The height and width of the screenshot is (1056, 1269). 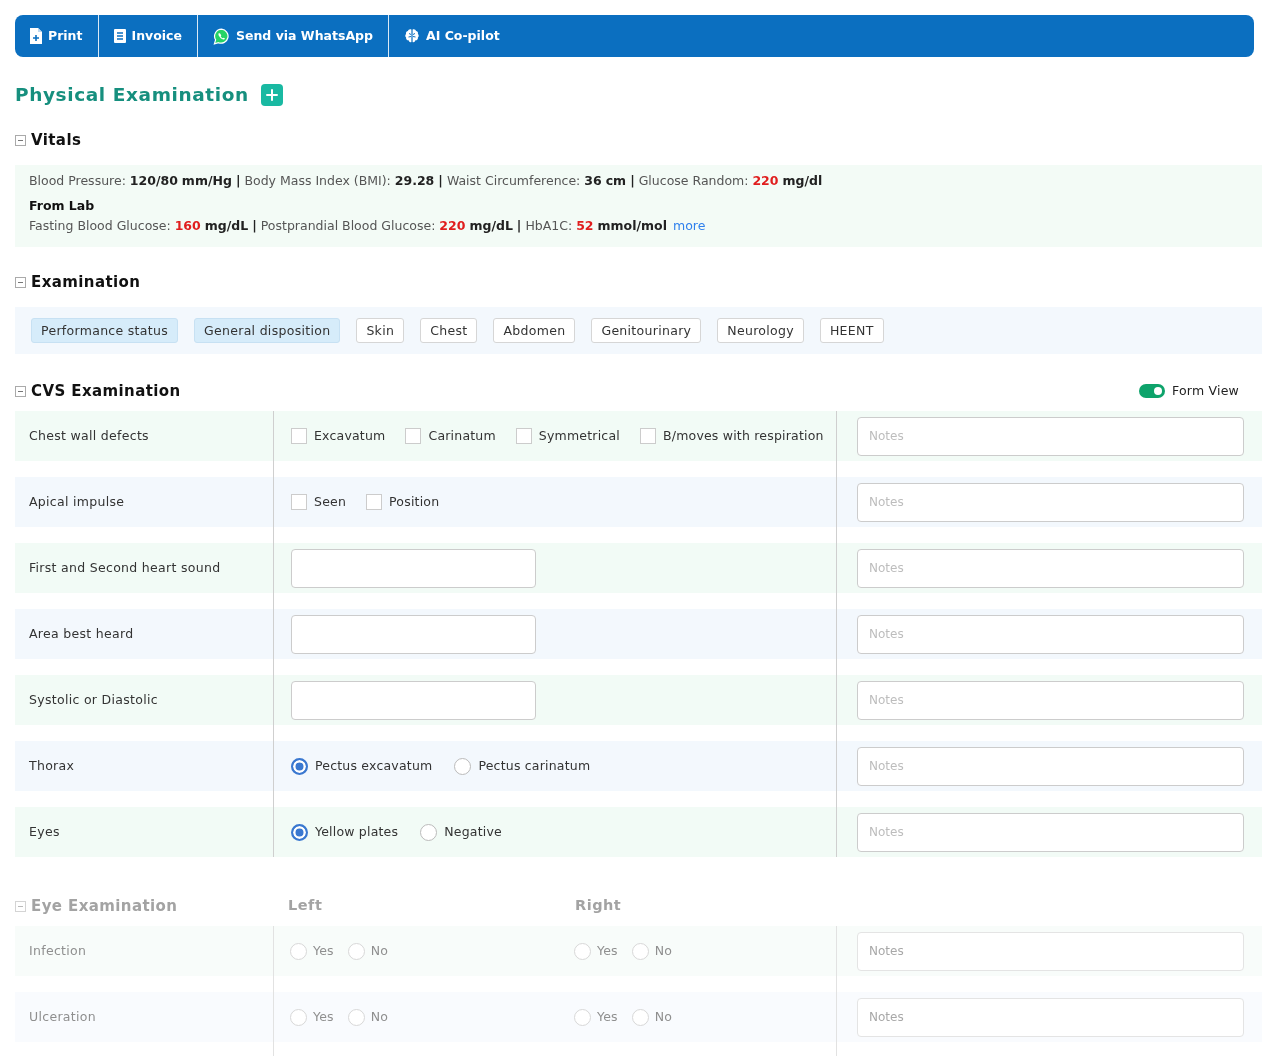 I want to click on row-label: Infection, so click(x=58, y=950).